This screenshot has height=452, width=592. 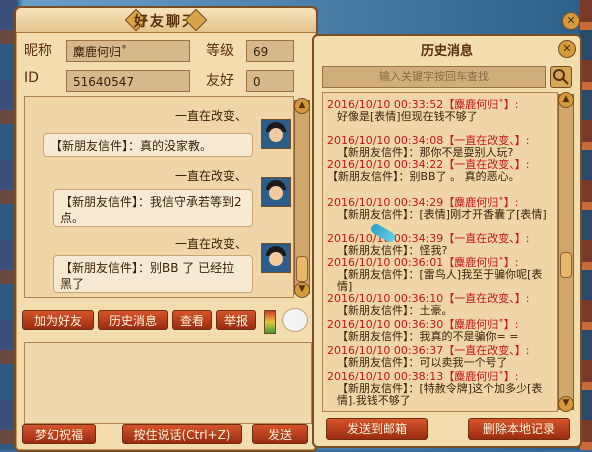 What do you see at coordinates (567, 49) in the screenshot?
I see `history-close-icon: ✕` at bounding box center [567, 49].